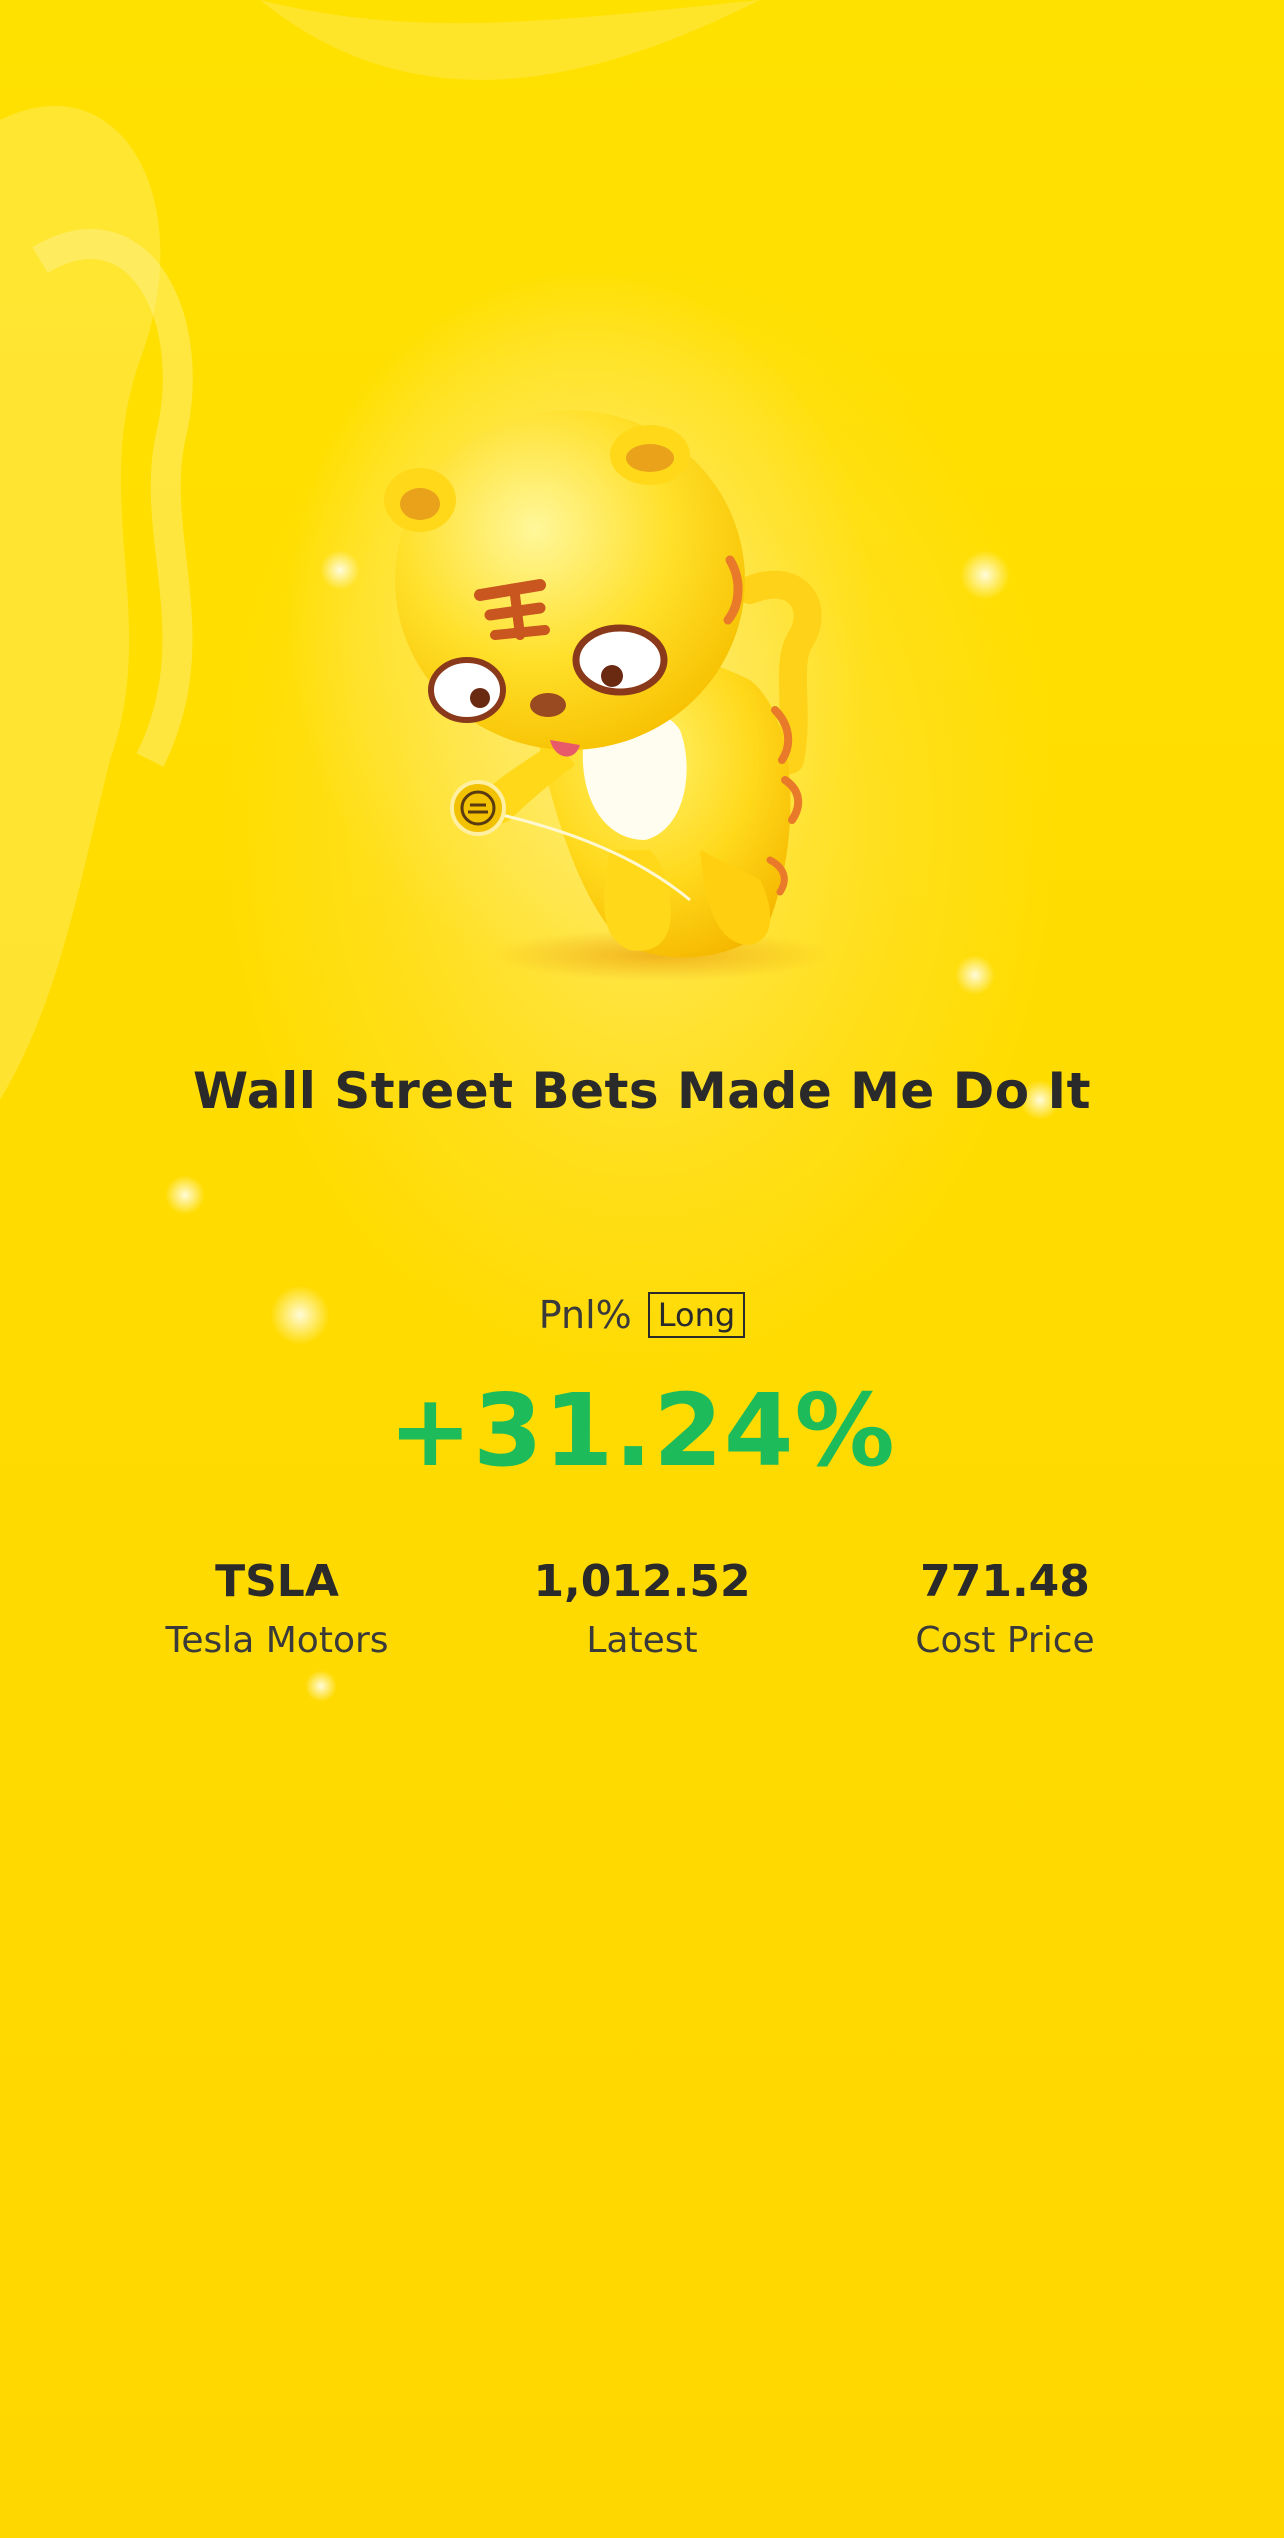 The image size is (1284, 2538). I want to click on stat-latest: 1,012.52 Latest, so click(642, 1609).